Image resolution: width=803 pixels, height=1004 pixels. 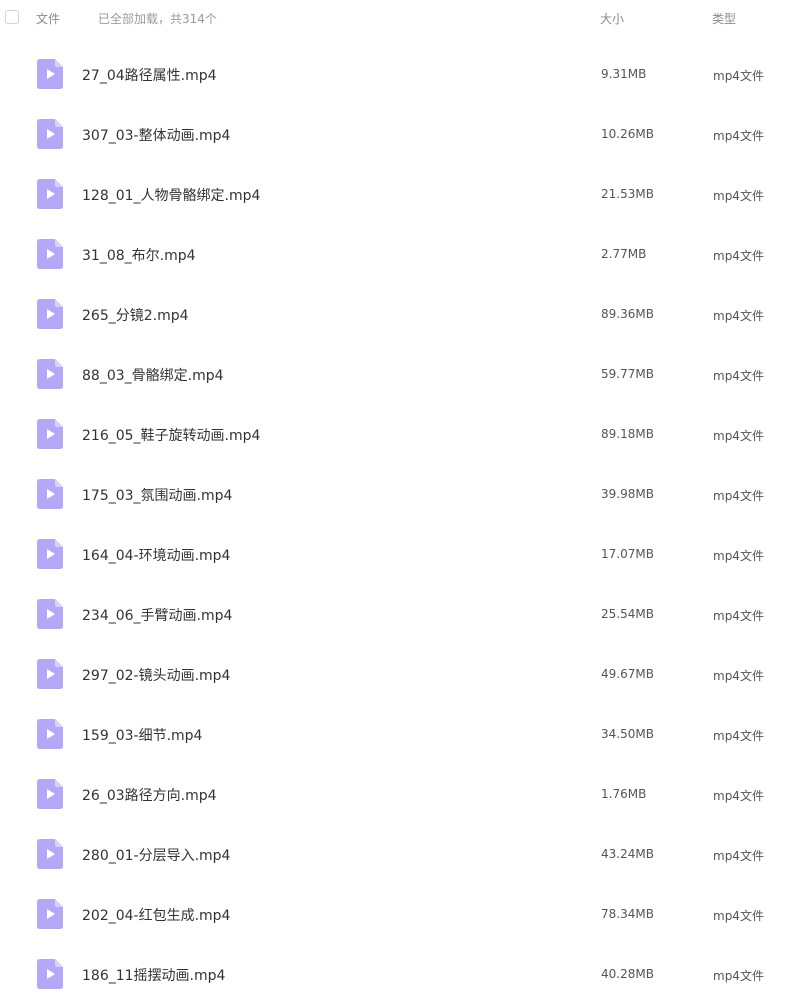 What do you see at coordinates (627, 434) in the screenshot?
I see `file-size: 89.18MB` at bounding box center [627, 434].